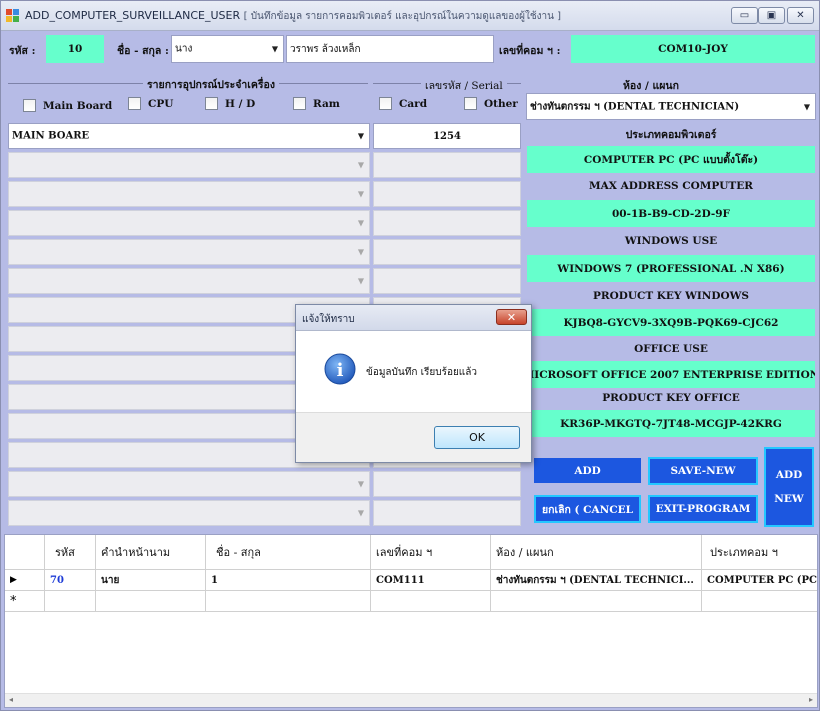 This screenshot has height=711, width=820. Describe the element at coordinates (328, 319) in the screenshot. I see `dialog-title: แจ้งให้ทราบ` at that location.